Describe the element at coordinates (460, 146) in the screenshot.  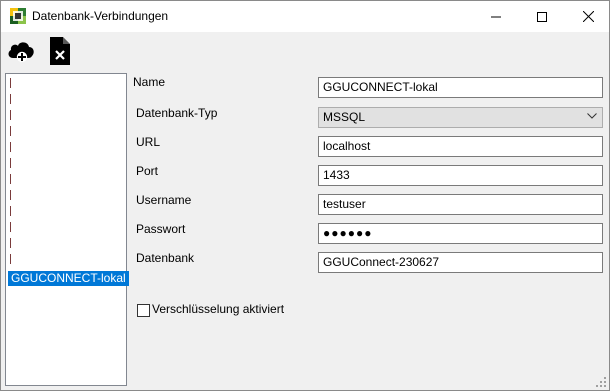
I see `url-field: localhost` at that location.